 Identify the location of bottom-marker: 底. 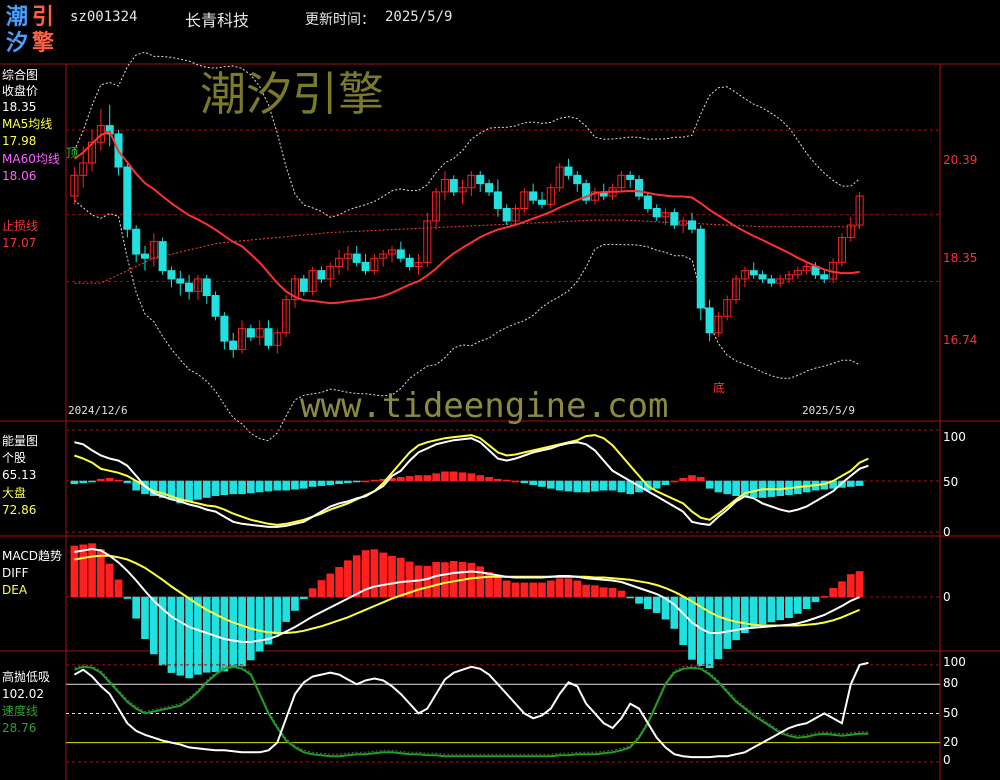
(719, 388).